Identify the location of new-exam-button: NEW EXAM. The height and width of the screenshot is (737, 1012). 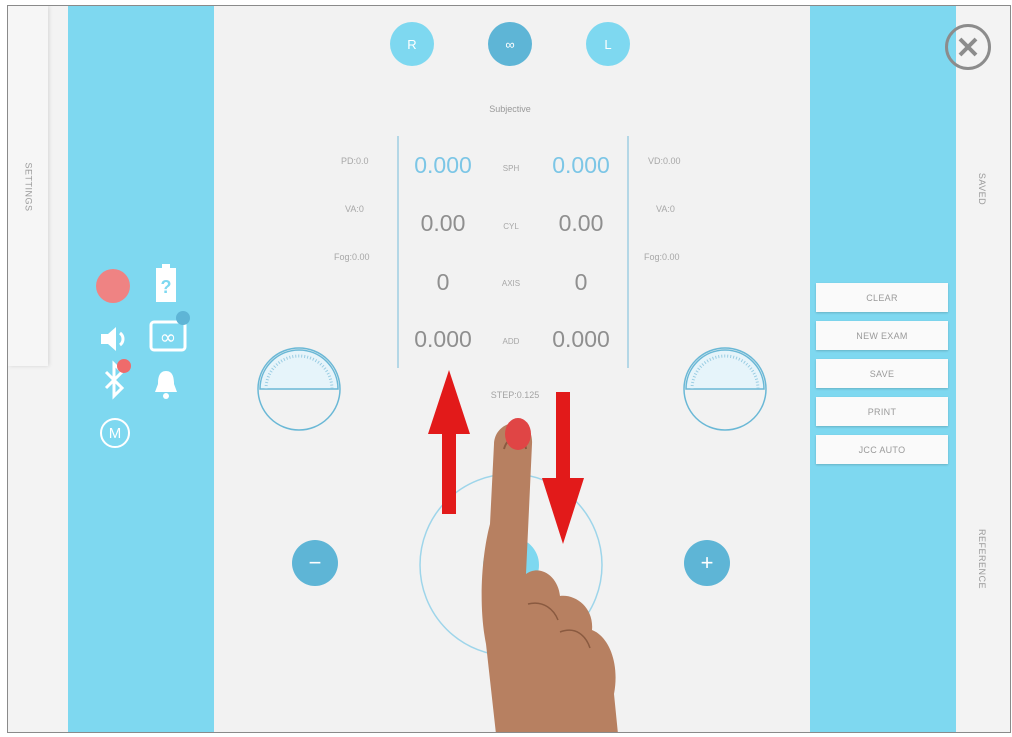
(882, 335).